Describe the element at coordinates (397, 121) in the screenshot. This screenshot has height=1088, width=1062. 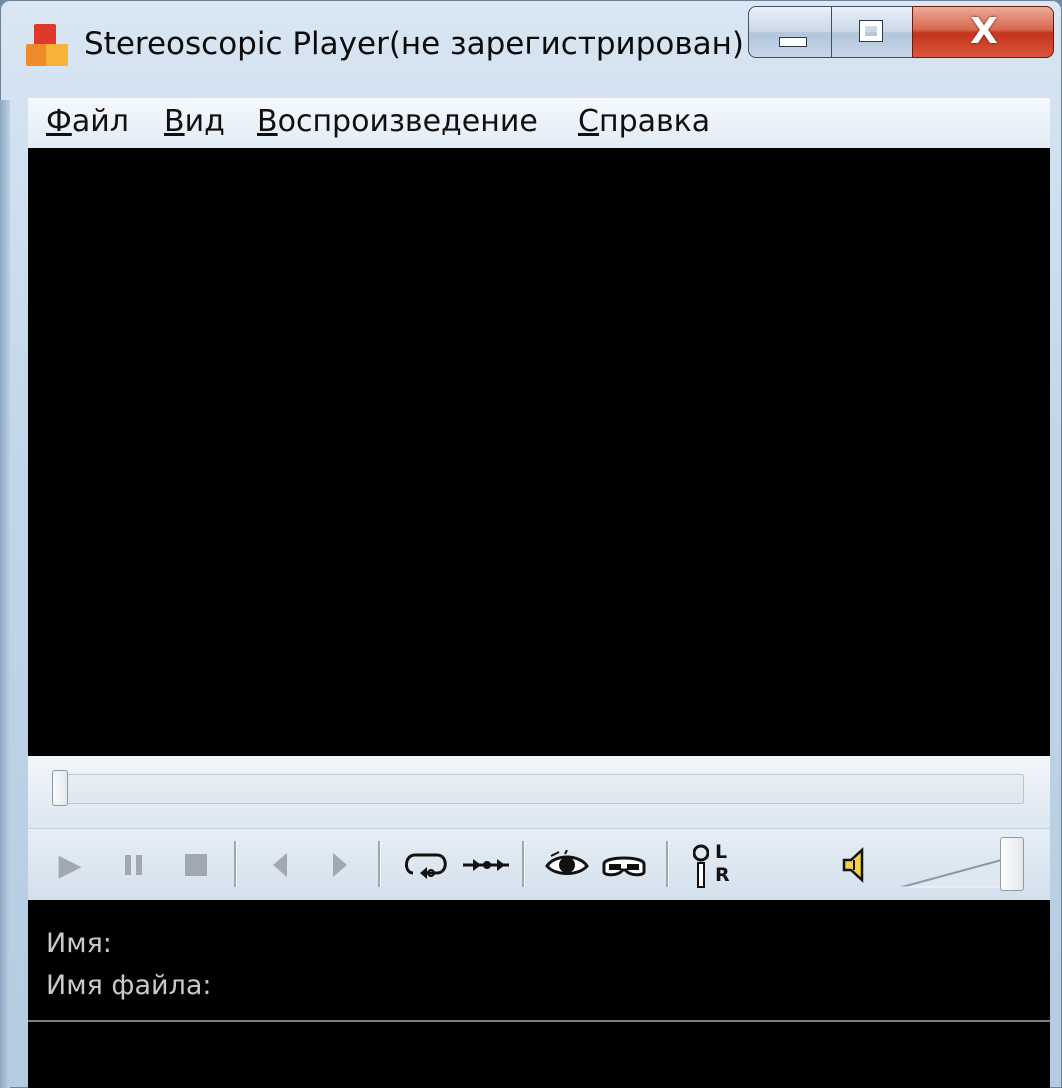
I see `menu-playback: Воспроизведение` at that location.